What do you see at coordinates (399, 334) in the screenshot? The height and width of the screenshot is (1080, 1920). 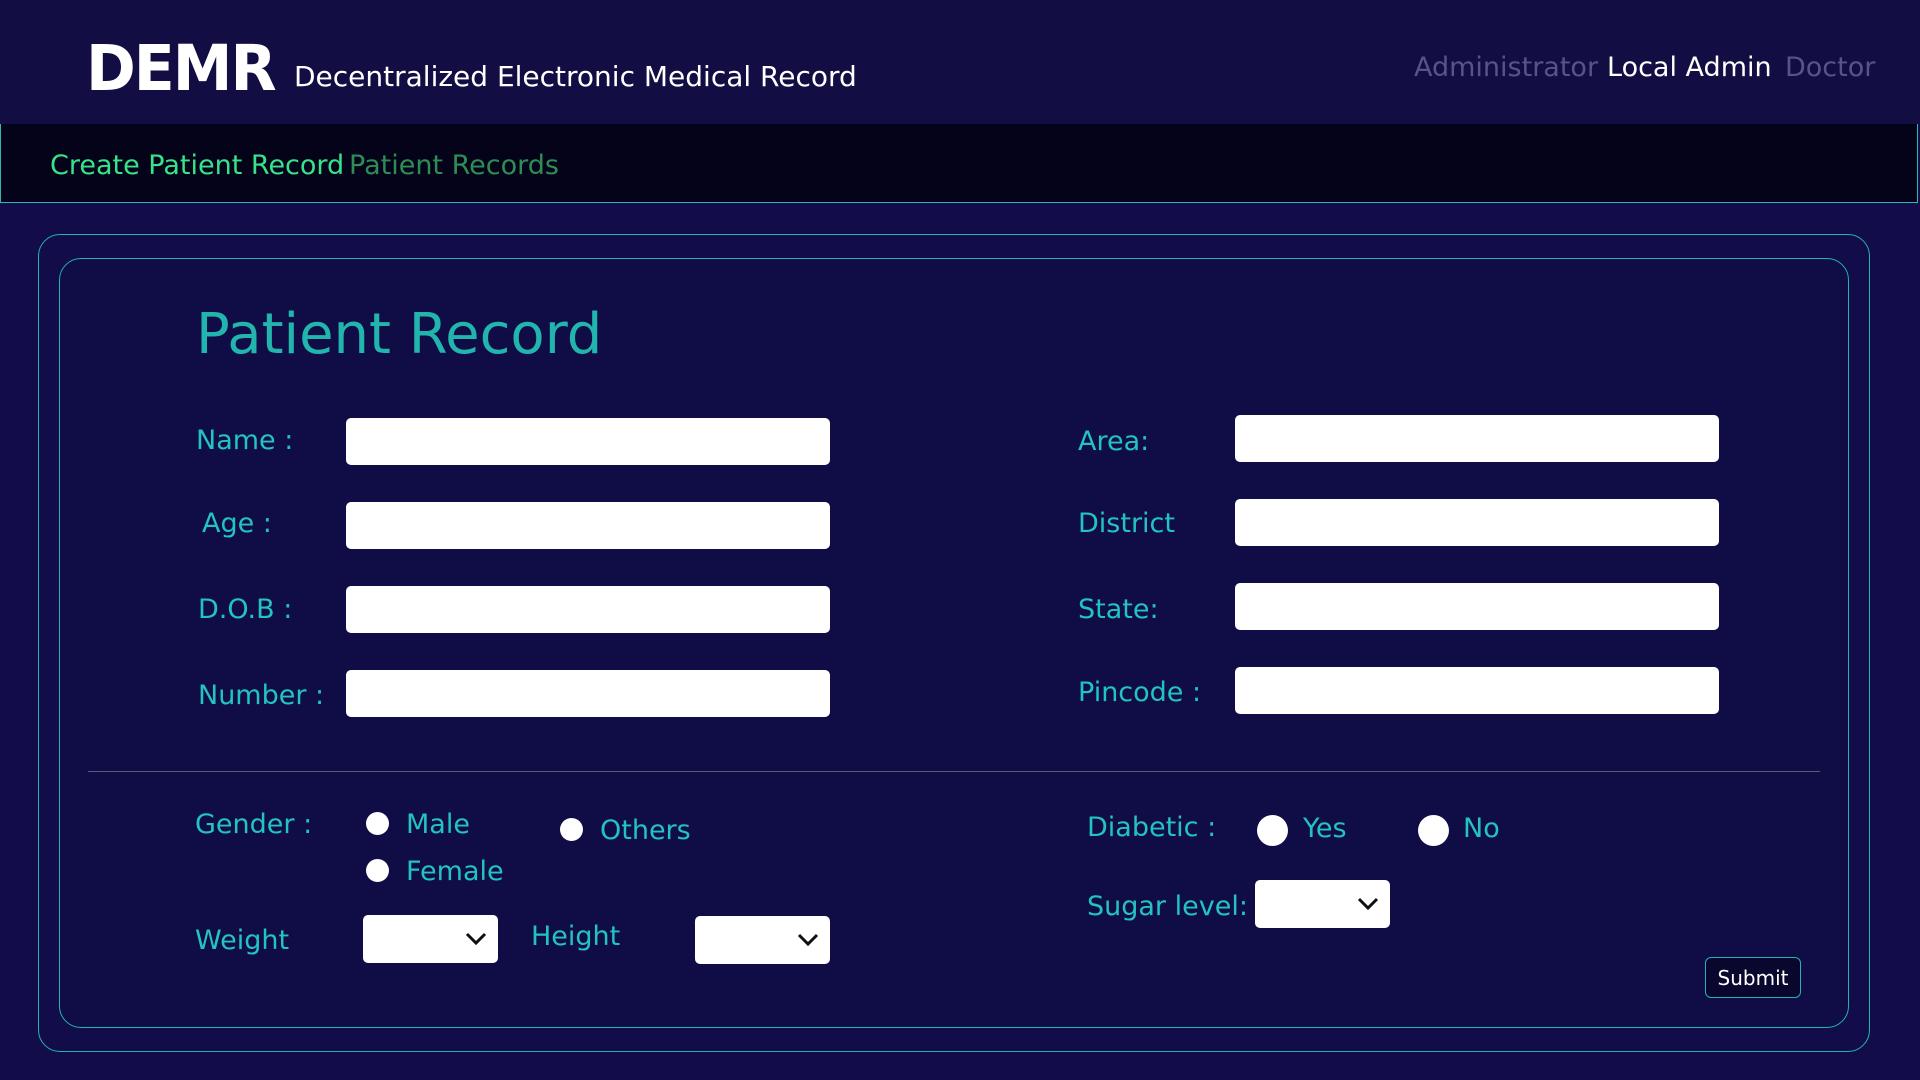 I see `form-title: Patient Record` at bounding box center [399, 334].